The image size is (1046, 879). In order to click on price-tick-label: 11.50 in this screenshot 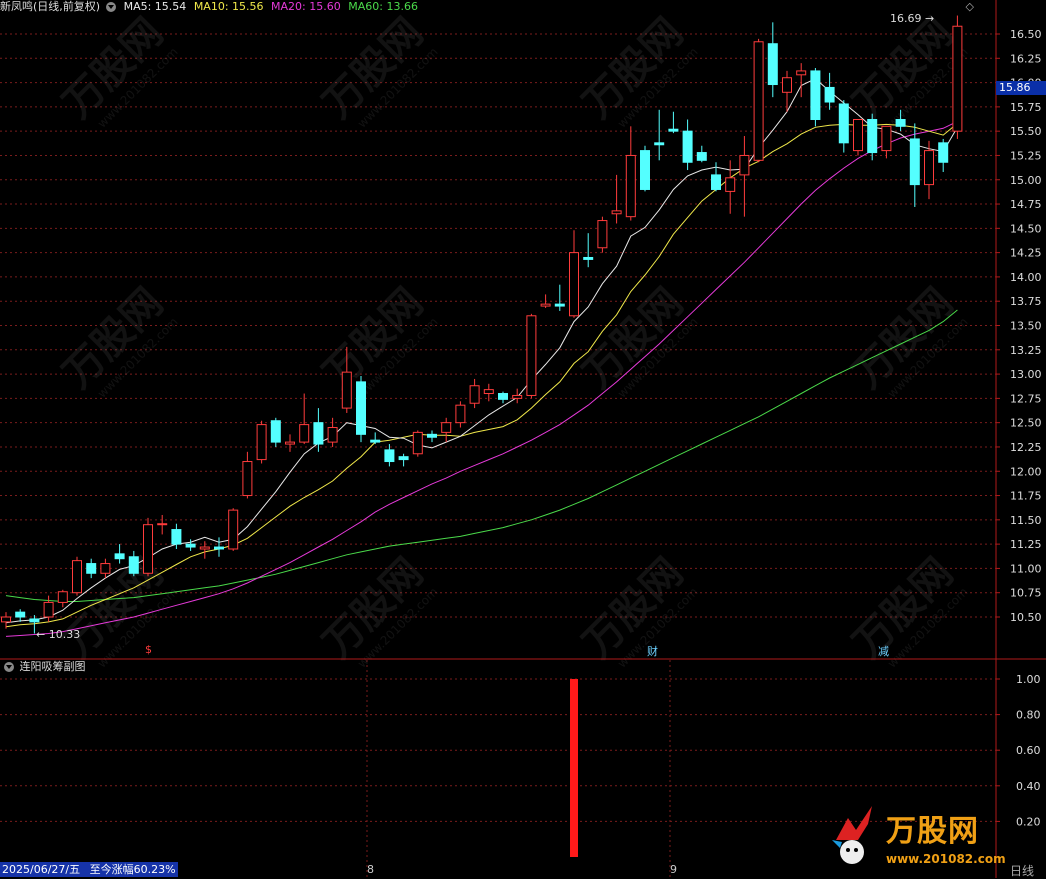, I will do `click(1026, 520)`.